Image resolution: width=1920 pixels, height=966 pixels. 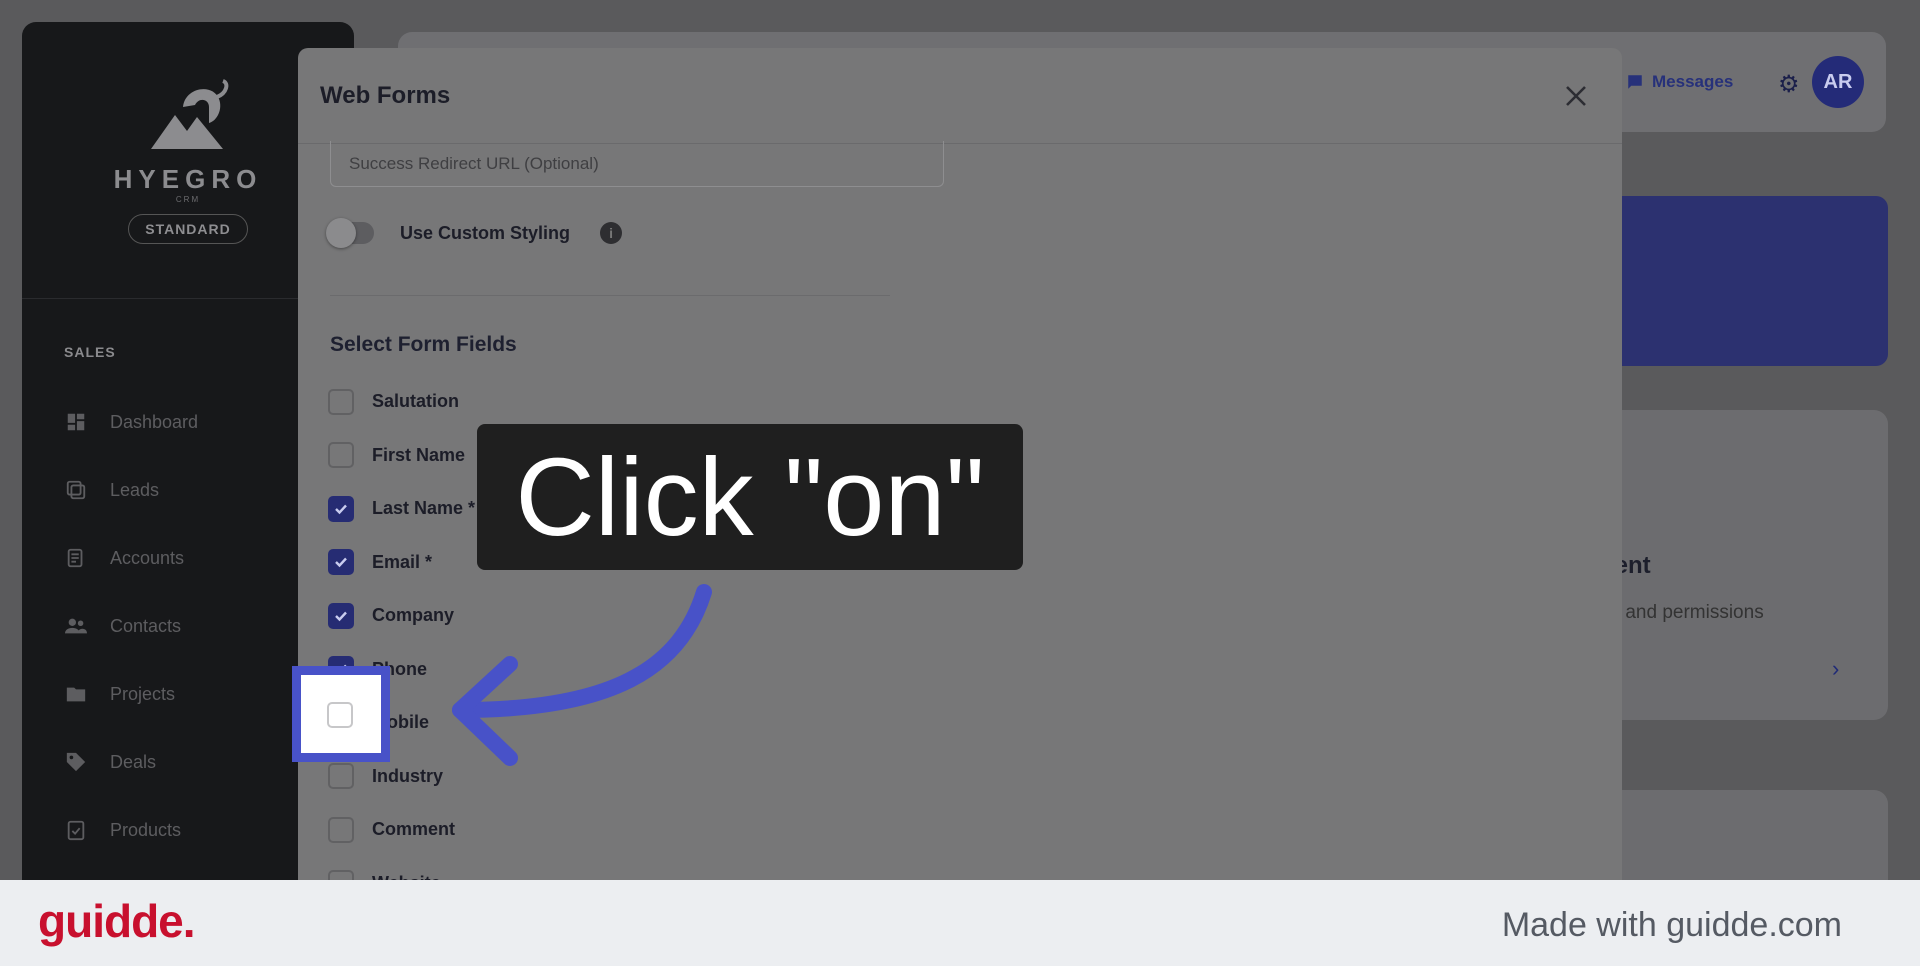 I want to click on sidebar-item-label: Leads, so click(x=135, y=489).